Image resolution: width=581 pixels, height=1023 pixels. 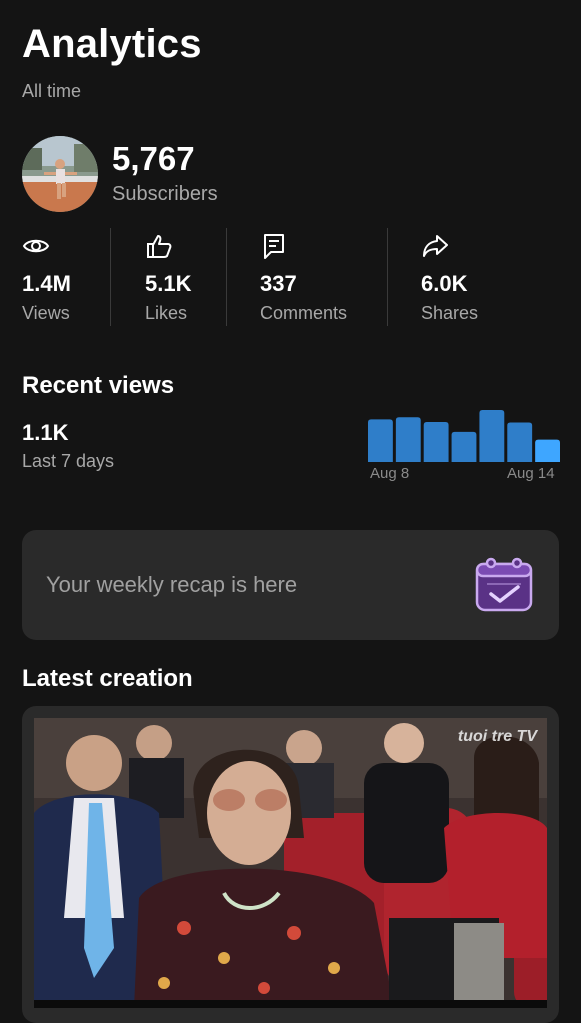 I want to click on stat-label: Comments, so click(x=304, y=313).